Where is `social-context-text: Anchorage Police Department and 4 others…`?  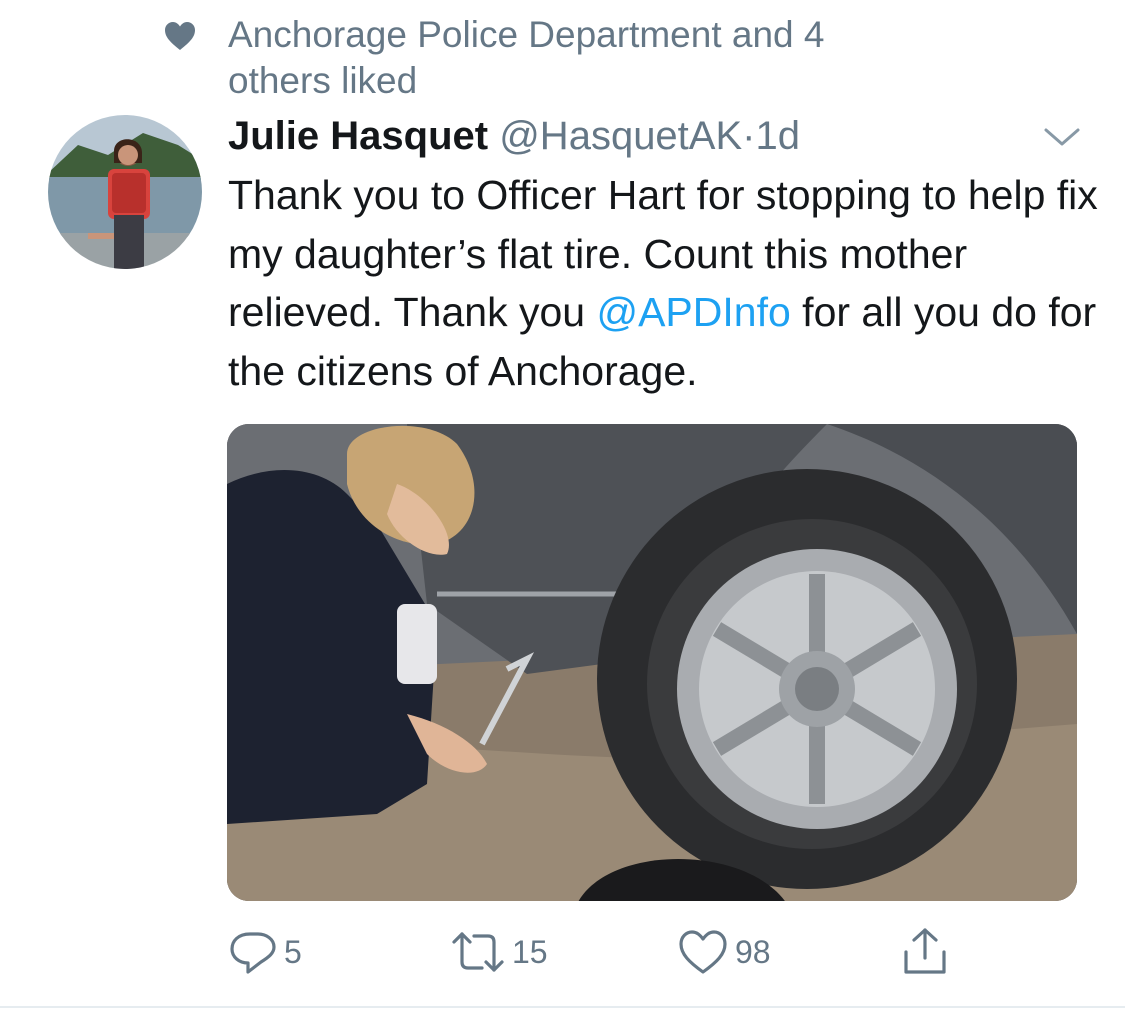 social-context-text: Anchorage Police Department and 4 others… is located at coordinates (526, 57).